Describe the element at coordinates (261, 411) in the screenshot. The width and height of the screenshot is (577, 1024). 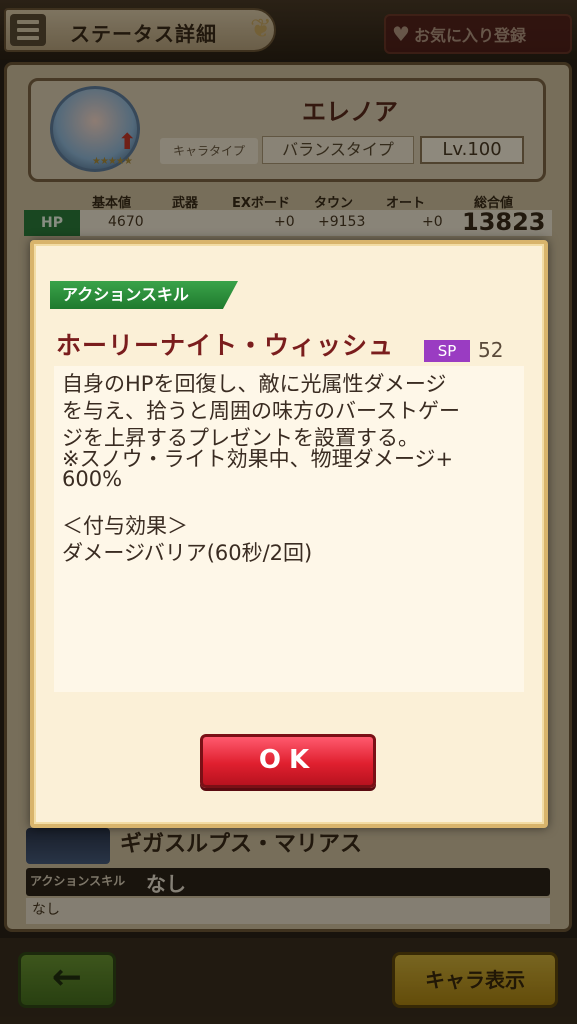
I see `description-line: を与え、拾うと周囲の味方のバーストゲー` at that location.